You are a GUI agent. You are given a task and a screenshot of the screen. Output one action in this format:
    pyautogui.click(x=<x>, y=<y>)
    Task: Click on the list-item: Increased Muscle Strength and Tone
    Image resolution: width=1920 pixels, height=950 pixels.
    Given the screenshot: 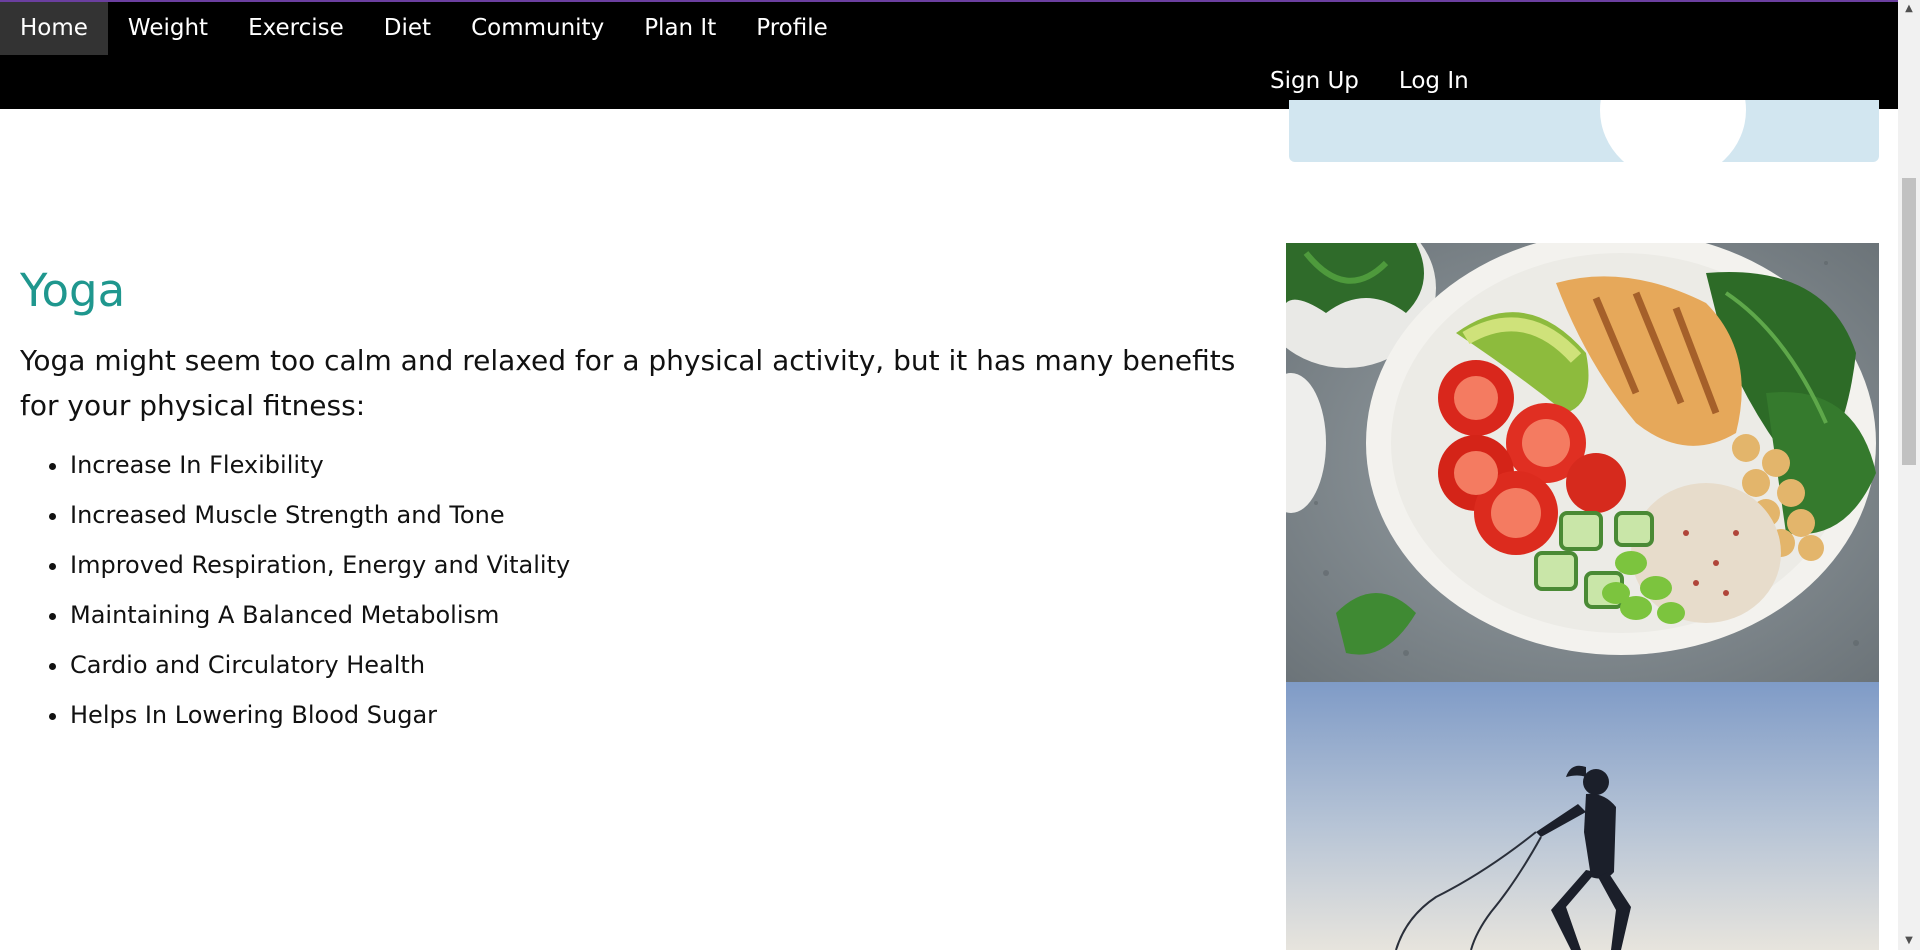 What is the action you would take?
    pyautogui.click(x=320, y=520)
    